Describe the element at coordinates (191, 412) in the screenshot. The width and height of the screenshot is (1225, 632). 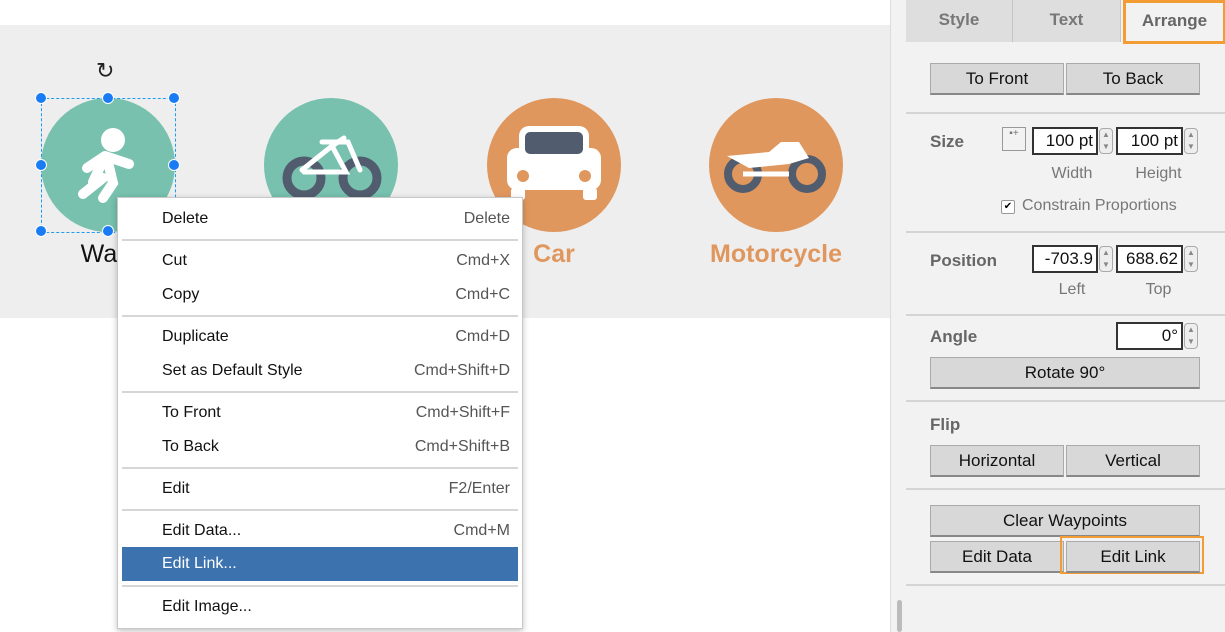
I see `menu-label: To Front` at that location.